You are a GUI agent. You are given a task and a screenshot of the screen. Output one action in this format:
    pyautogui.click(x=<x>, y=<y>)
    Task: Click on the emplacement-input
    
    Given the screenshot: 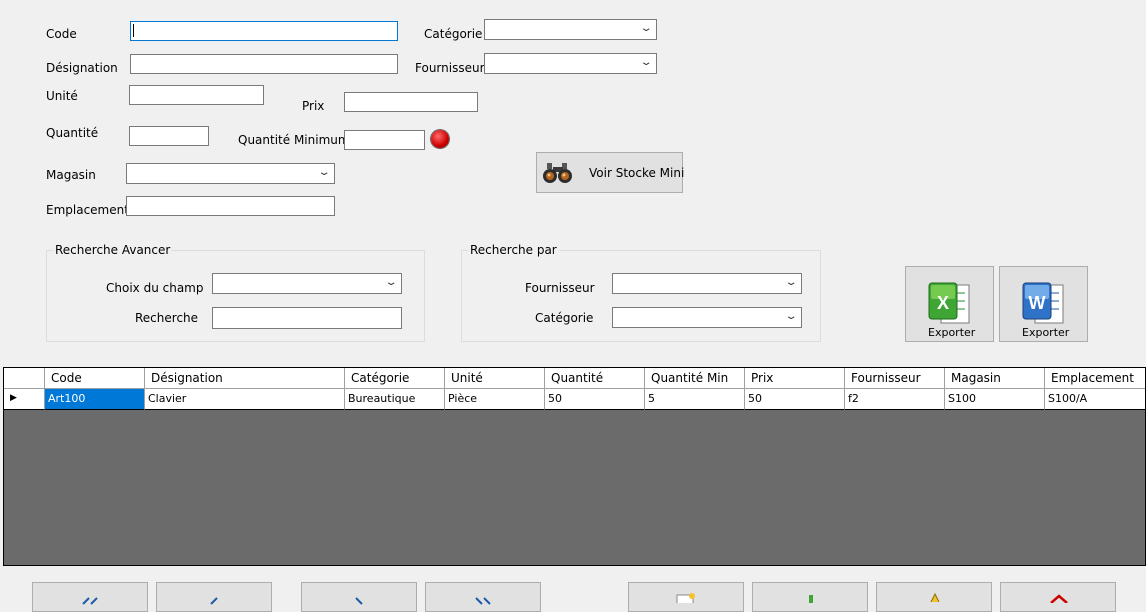 What is the action you would take?
    pyautogui.click(x=230, y=206)
    